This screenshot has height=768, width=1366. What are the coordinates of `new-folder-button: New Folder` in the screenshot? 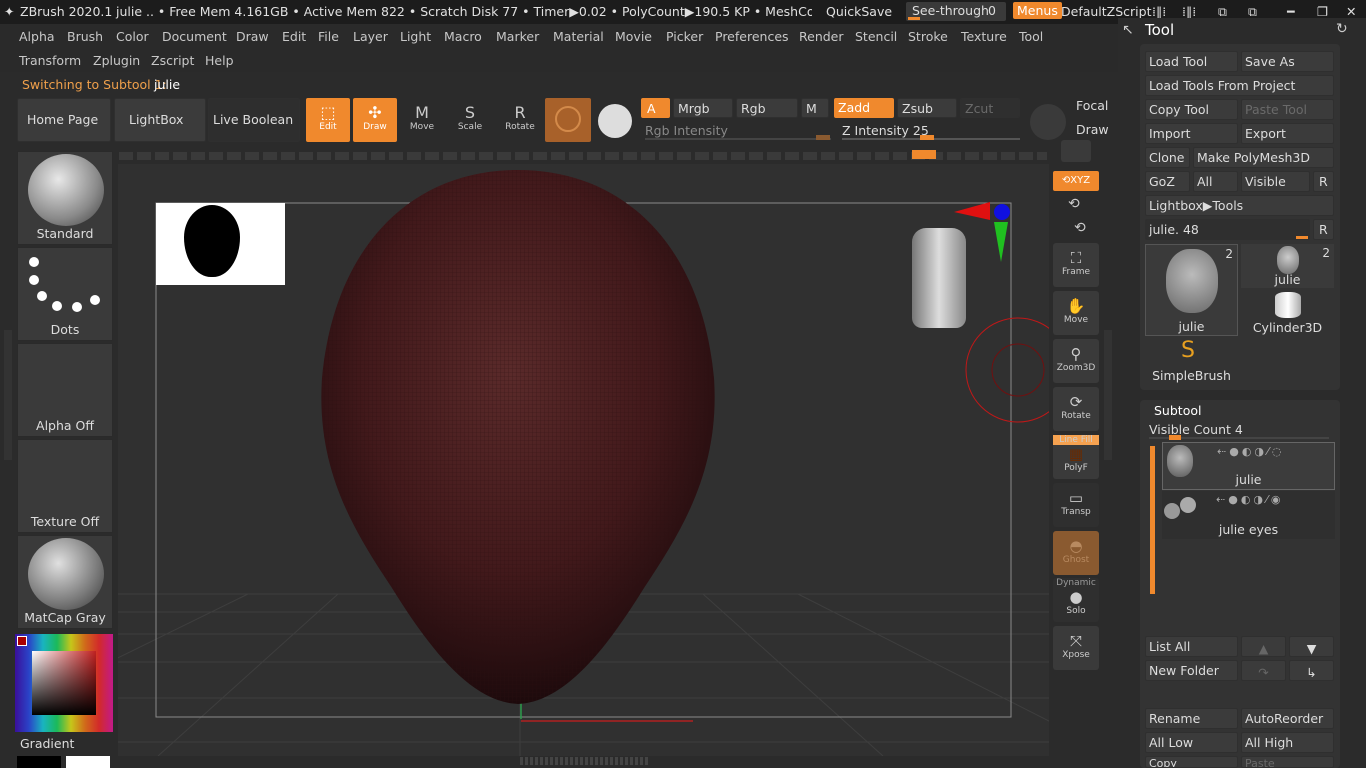 It's located at (1191, 670).